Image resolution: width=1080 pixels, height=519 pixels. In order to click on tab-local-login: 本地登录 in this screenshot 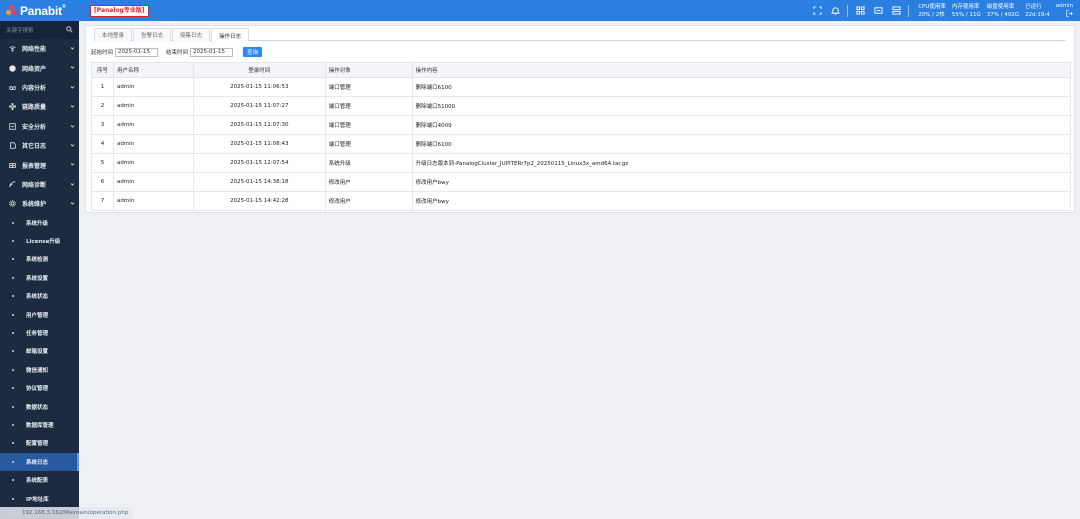, I will do `click(113, 34)`.